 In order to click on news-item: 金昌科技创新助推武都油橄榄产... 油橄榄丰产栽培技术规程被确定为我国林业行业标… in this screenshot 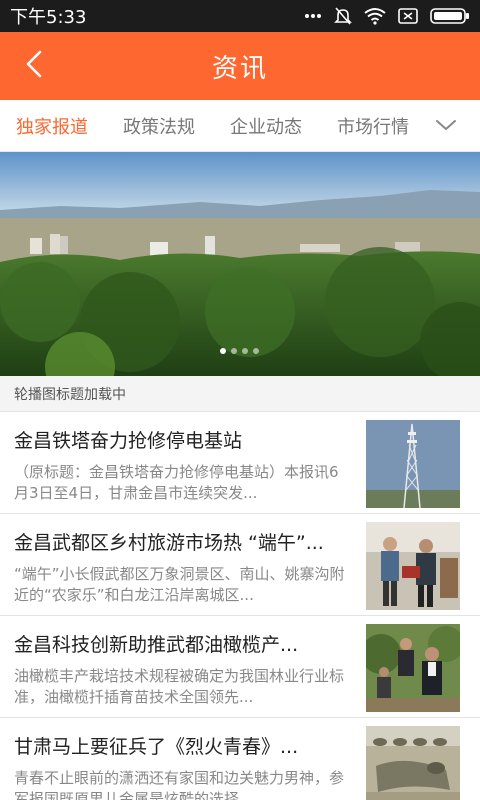, I will do `click(240, 667)`.